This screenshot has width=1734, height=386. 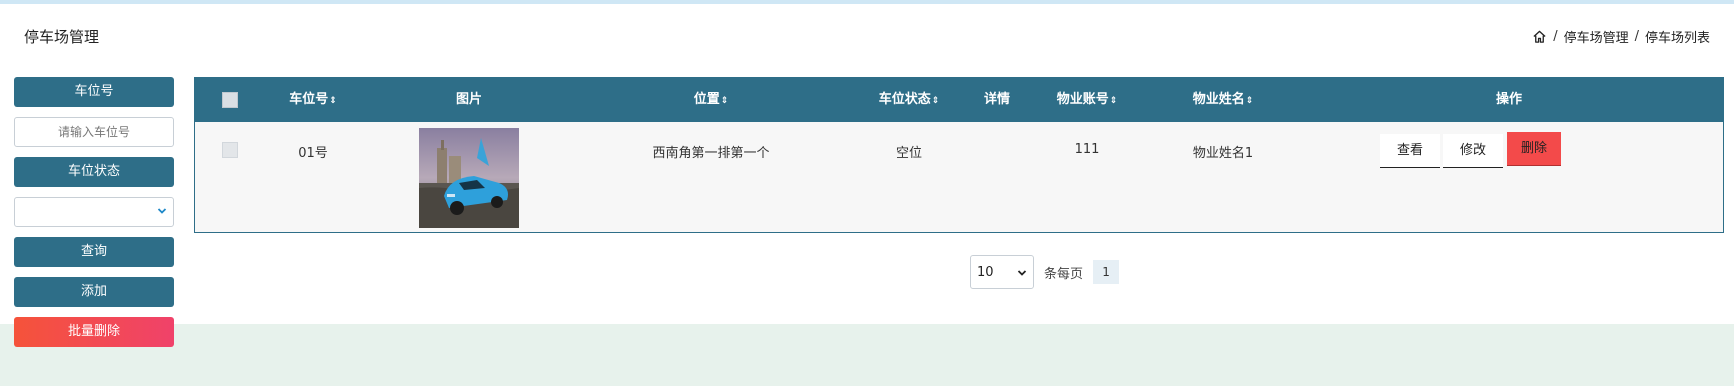 I want to click on column-header-account: 物业账号⇕, so click(x=1087, y=100).